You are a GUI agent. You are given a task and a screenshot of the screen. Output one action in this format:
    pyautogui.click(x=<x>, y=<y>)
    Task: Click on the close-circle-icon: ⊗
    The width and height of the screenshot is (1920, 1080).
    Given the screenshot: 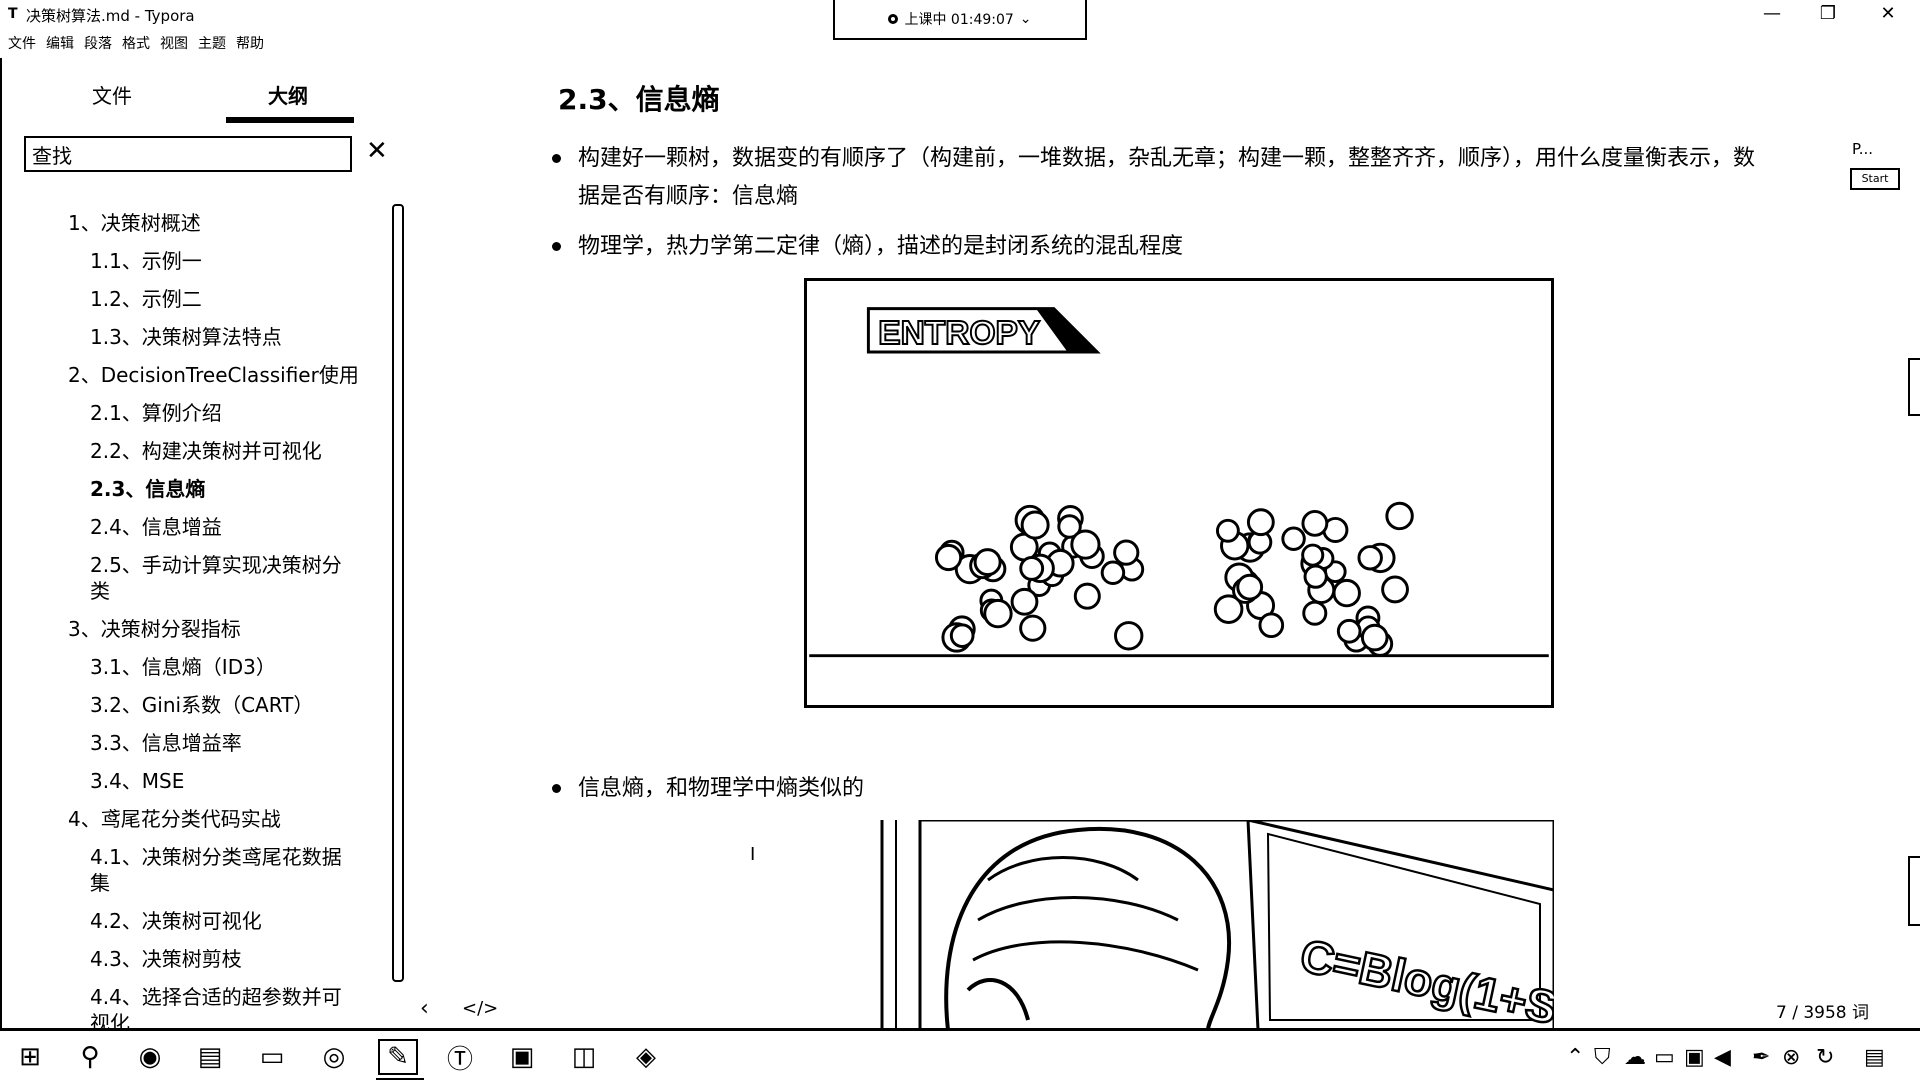 What is the action you would take?
    pyautogui.click(x=1791, y=1057)
    